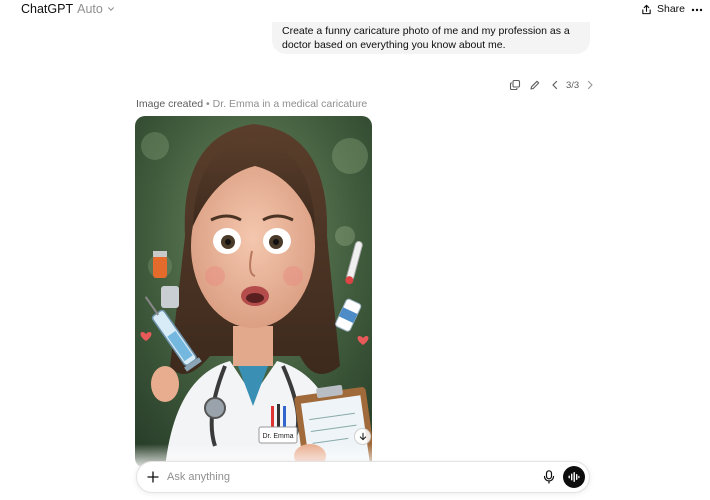 The height and width of the screenshot is (500, 710). I want to click on voice-mode-button, so click(574, 477).